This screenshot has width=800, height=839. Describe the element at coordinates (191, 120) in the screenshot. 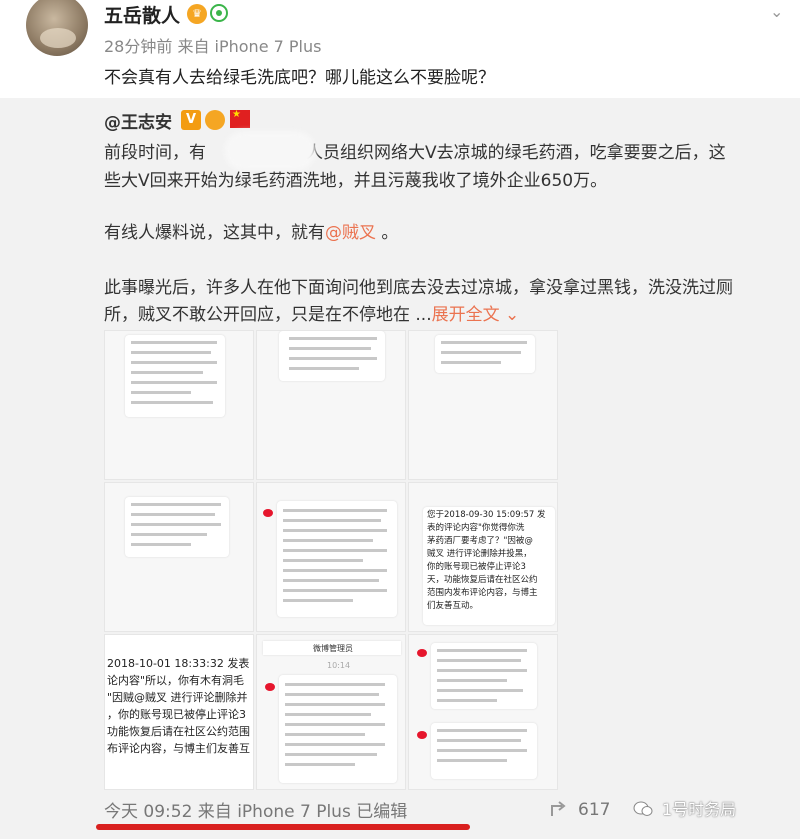

I see `verified-v-icon: V` at that location.